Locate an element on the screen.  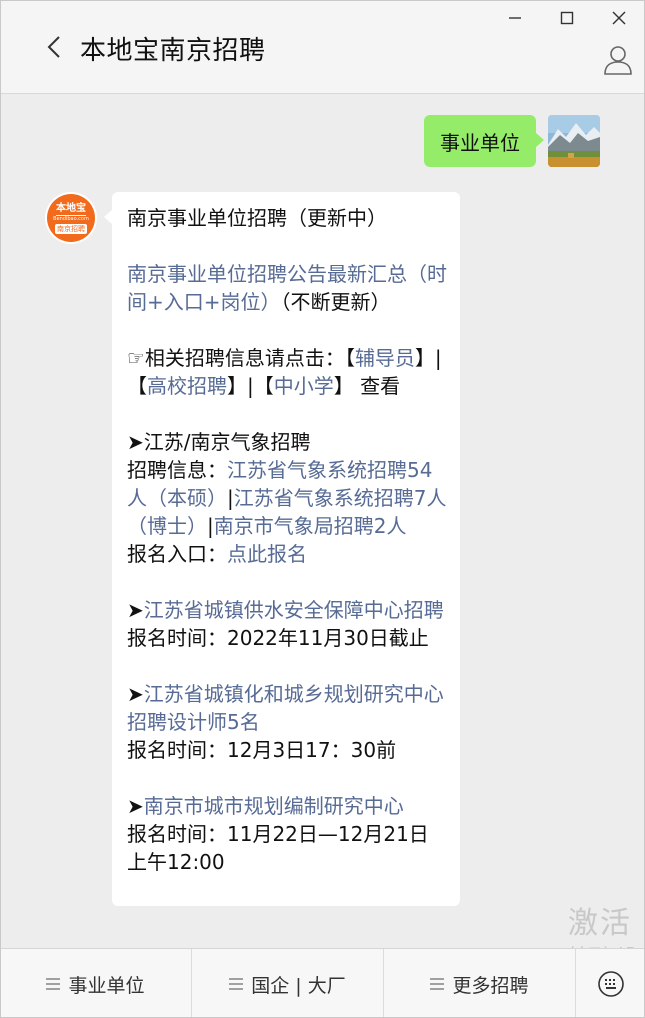
logo-text: 本地宝 is located at coordinates (71, 209).